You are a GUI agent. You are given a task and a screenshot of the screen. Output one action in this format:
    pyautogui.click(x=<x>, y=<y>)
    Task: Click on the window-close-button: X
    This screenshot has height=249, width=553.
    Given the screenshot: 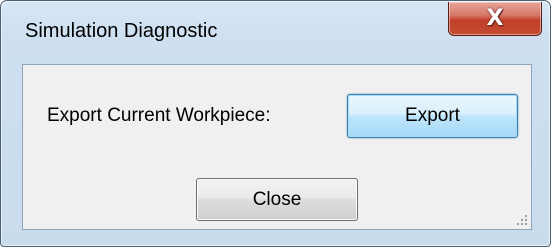 What is the action you would take?
    pyautogui.click(x=495, y=19)
    